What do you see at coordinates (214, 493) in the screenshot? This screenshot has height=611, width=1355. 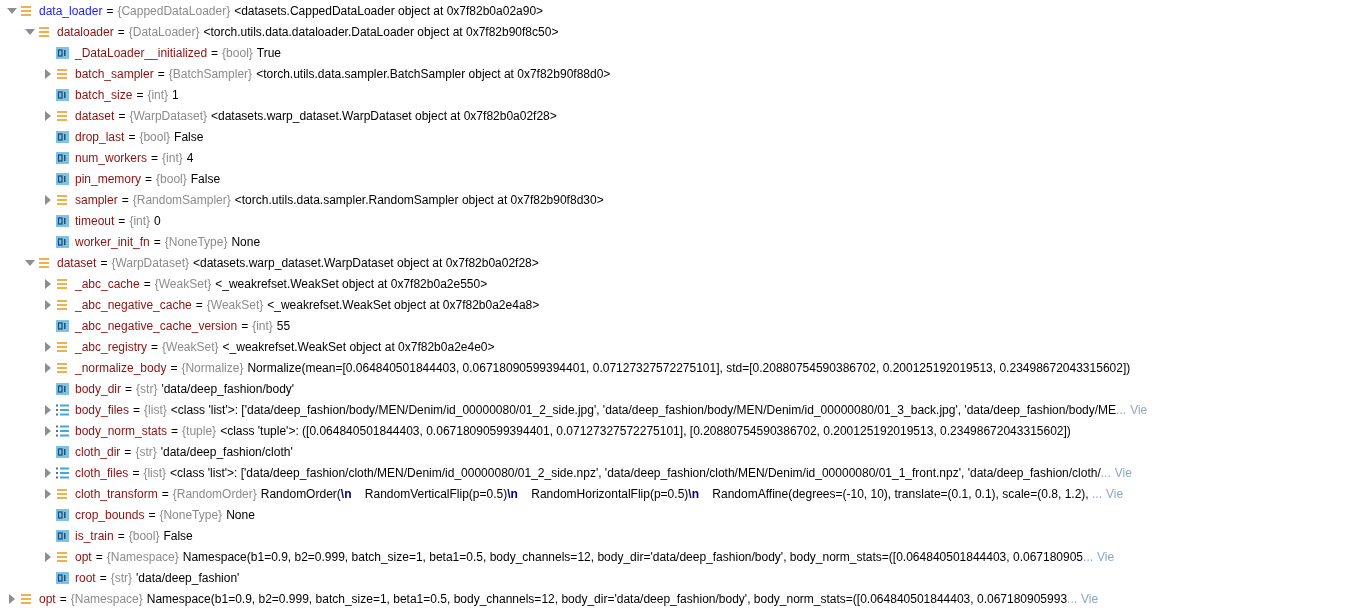 I see `type-label: {RandomOrder}` at bounding box center [214, 493].